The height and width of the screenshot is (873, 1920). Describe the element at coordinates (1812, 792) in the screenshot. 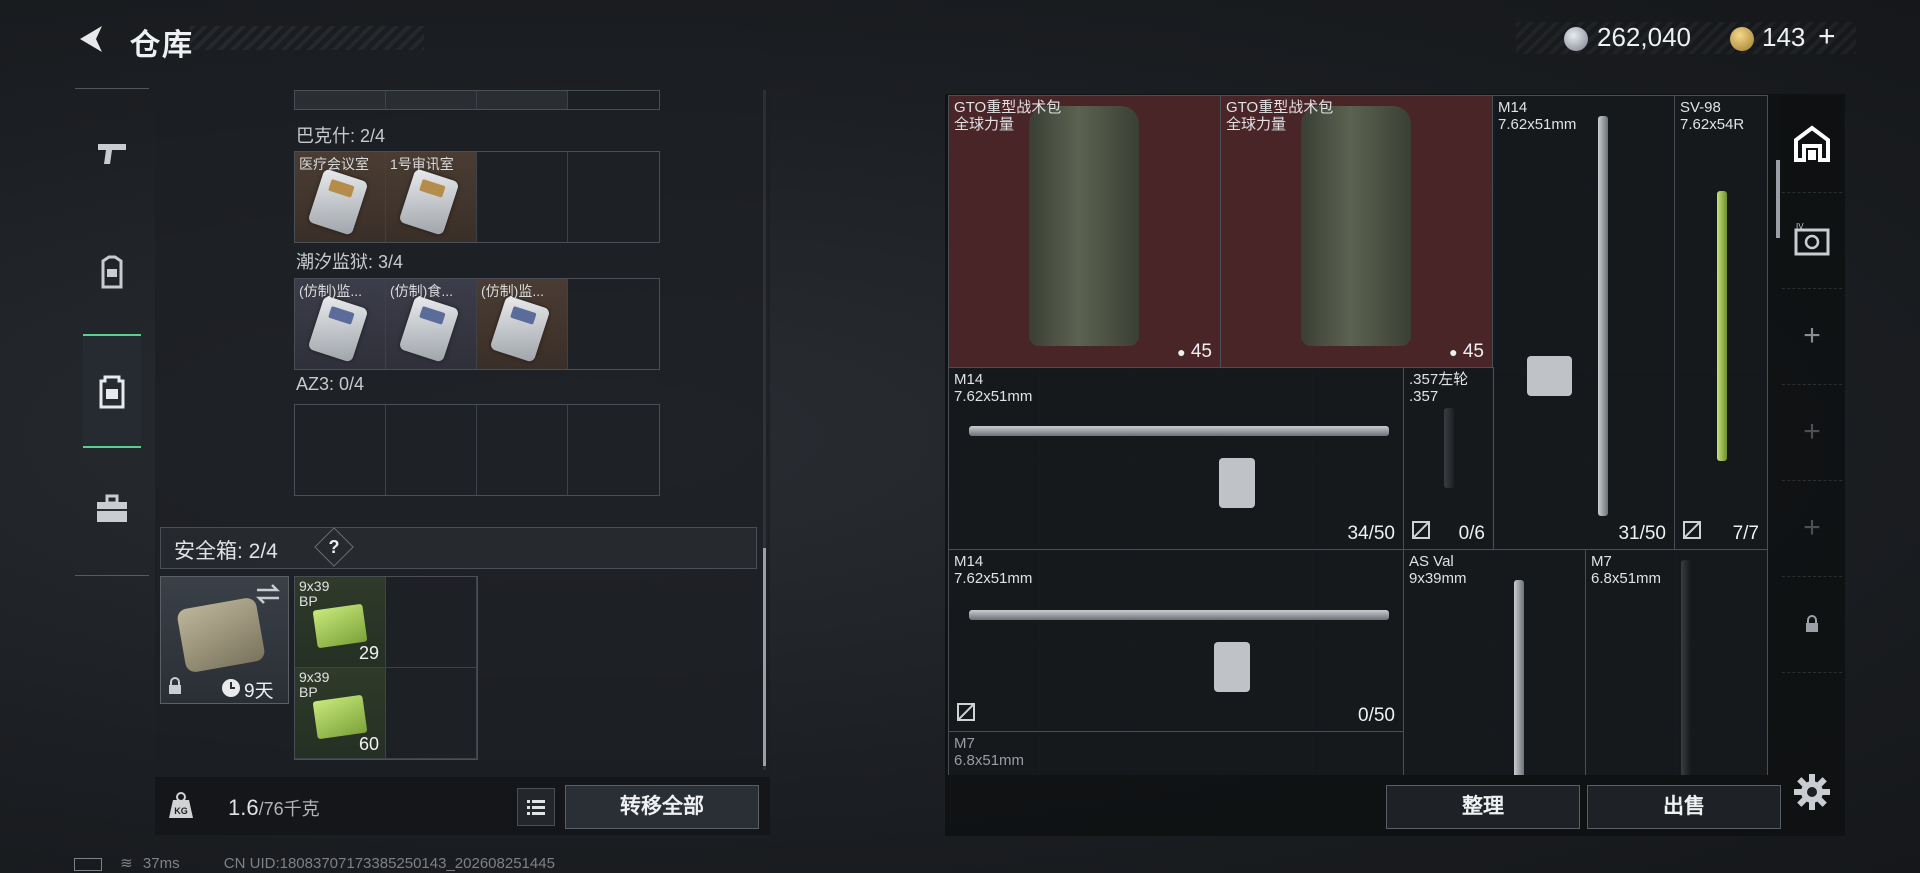

I see `gear-icon` at that location.